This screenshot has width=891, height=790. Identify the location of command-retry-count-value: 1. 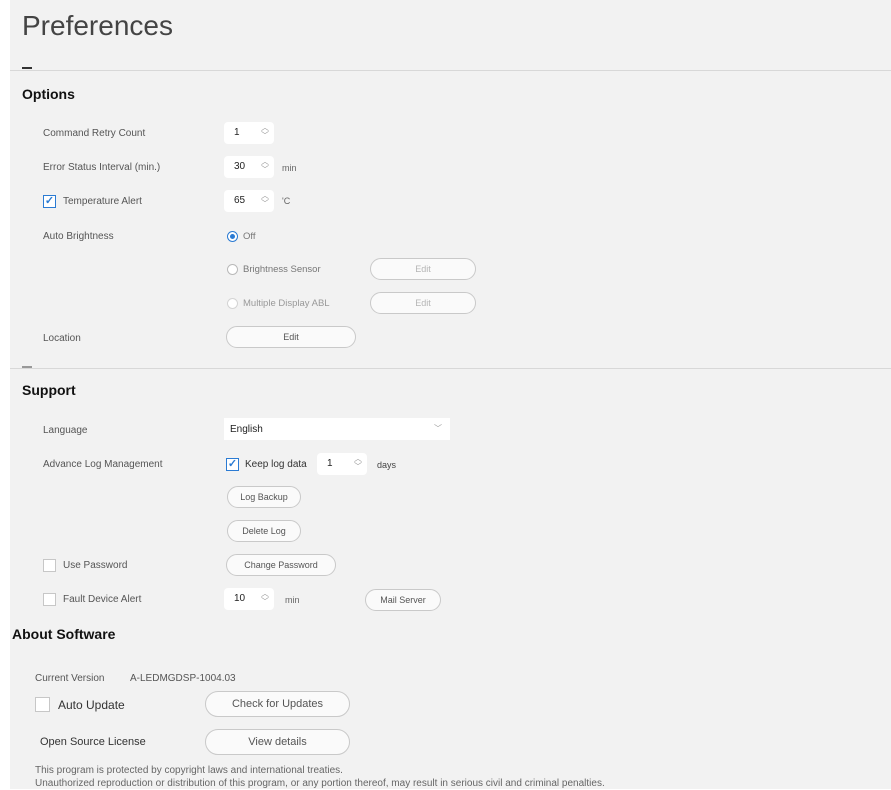
(237, 132).